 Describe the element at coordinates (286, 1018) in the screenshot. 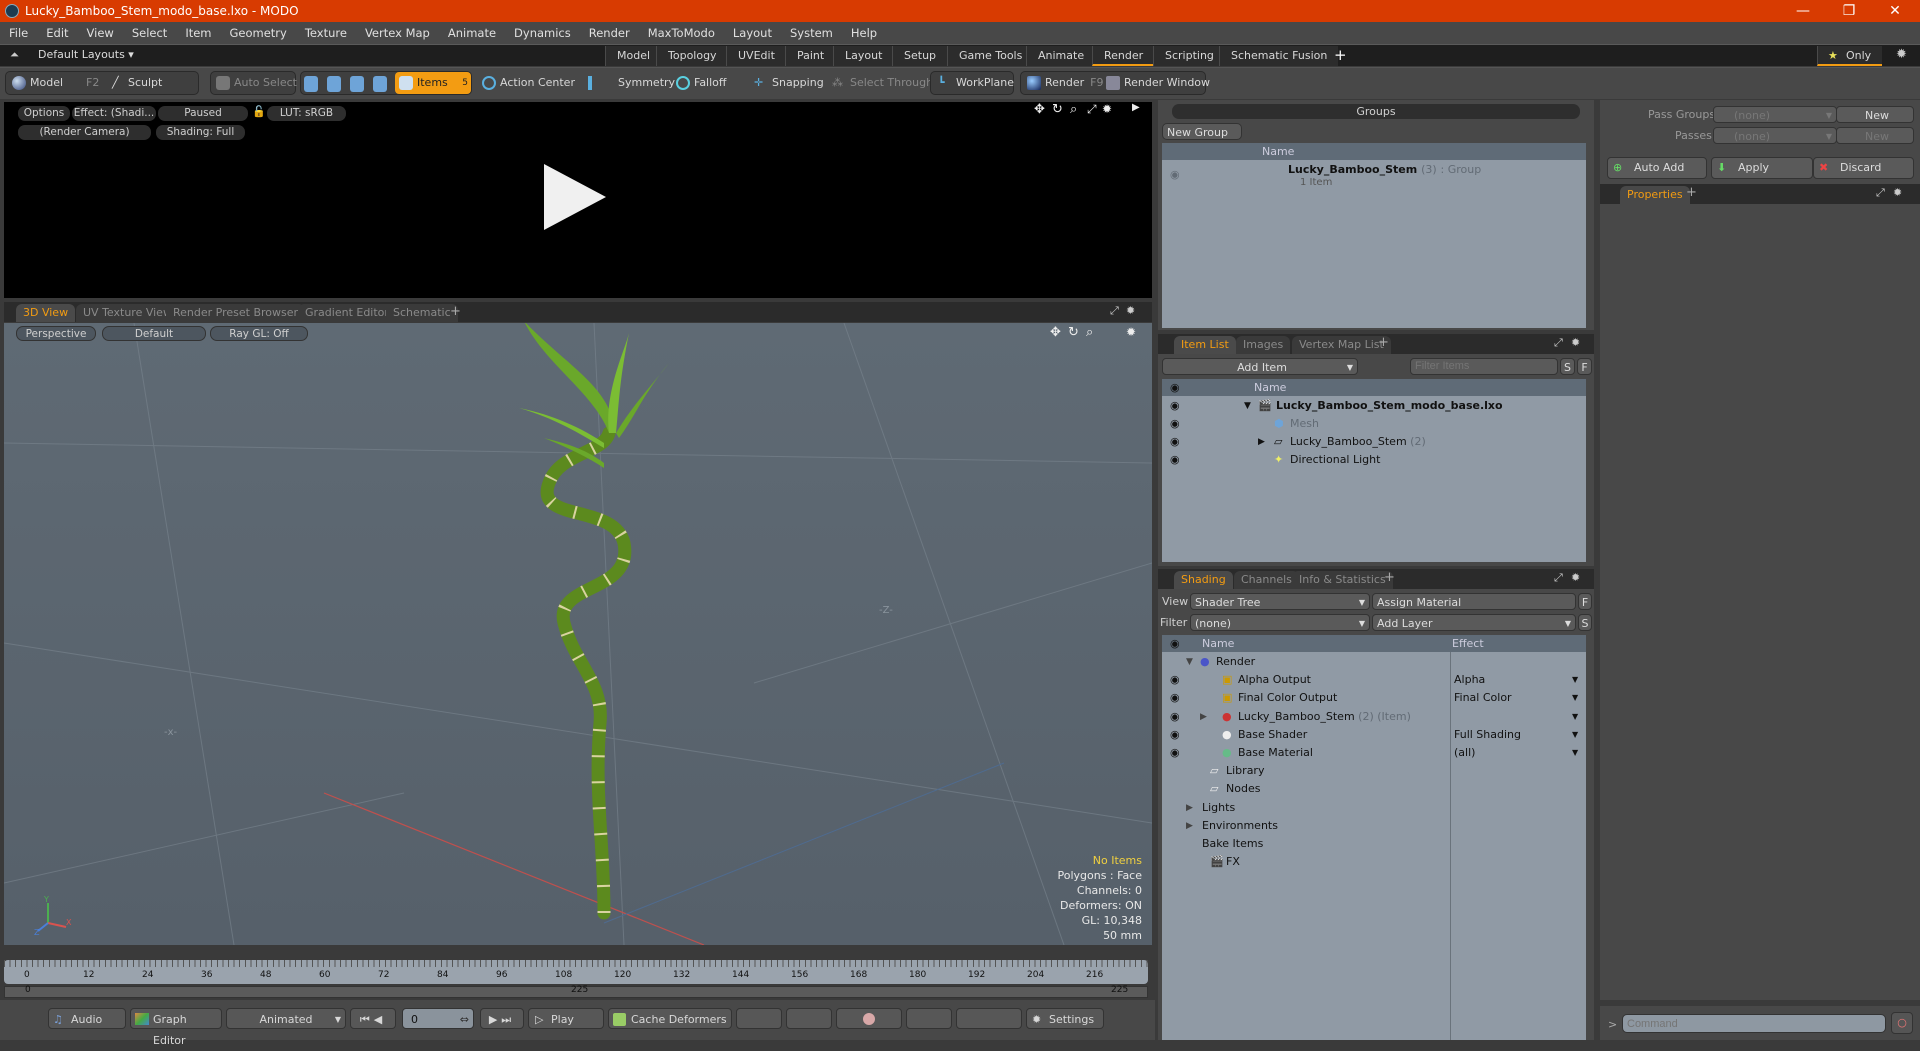

I see `animated-dropdown: Animated ▼` at that location.